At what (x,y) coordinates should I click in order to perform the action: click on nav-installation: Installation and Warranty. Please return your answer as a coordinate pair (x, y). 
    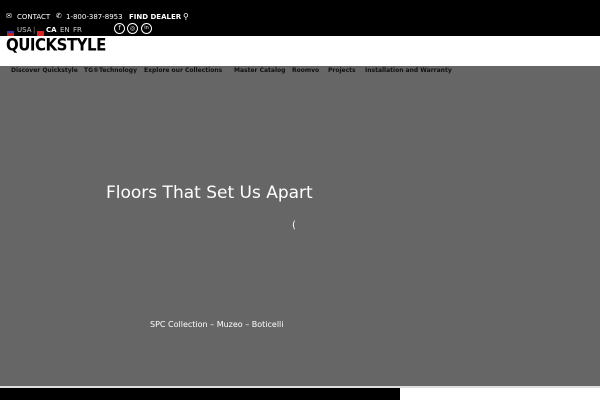
    Looking at the image, I should click on (408, 70).